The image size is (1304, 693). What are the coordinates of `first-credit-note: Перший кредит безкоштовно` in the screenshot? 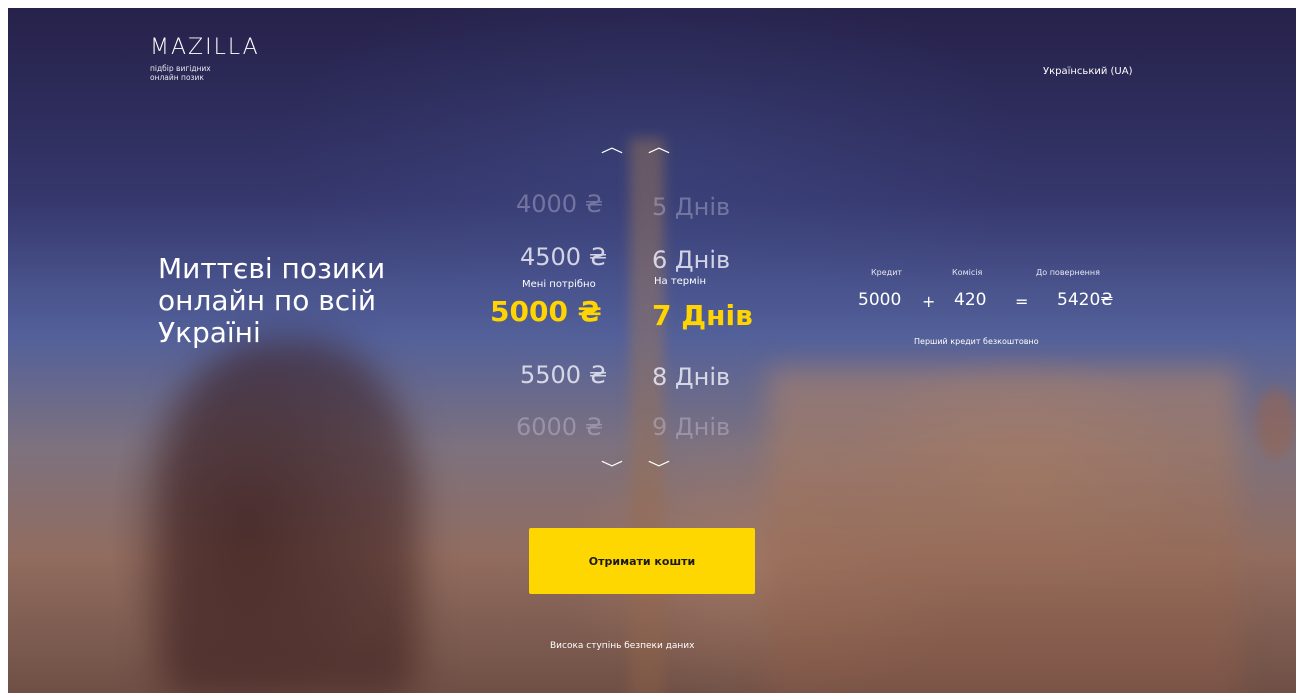 It's located at (976, 341).